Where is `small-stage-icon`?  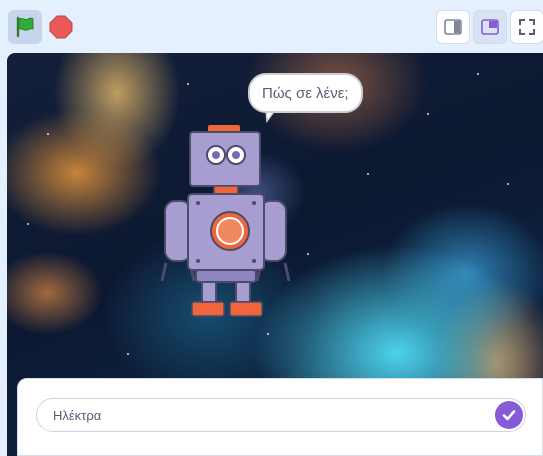 small-stage-icon is located at coordinates (453, 27).